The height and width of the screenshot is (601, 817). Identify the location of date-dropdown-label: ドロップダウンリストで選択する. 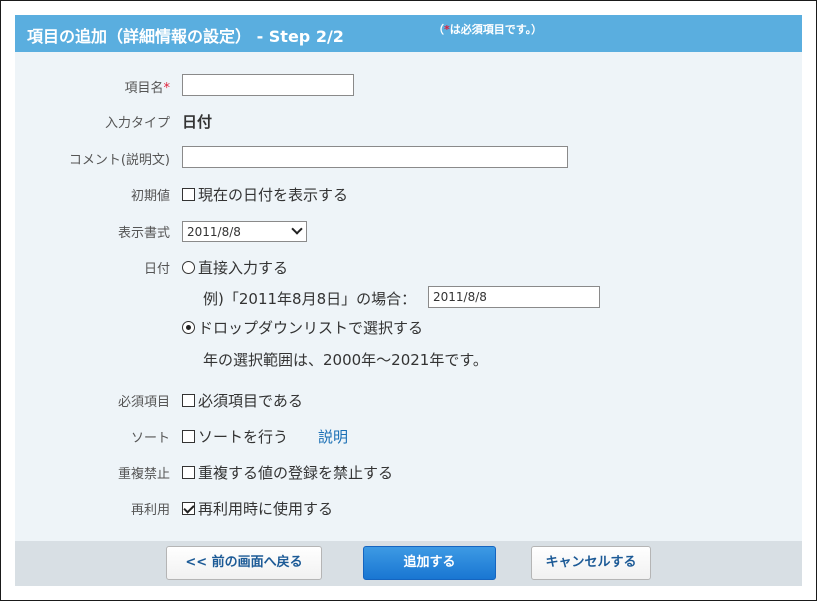
(311, 328).